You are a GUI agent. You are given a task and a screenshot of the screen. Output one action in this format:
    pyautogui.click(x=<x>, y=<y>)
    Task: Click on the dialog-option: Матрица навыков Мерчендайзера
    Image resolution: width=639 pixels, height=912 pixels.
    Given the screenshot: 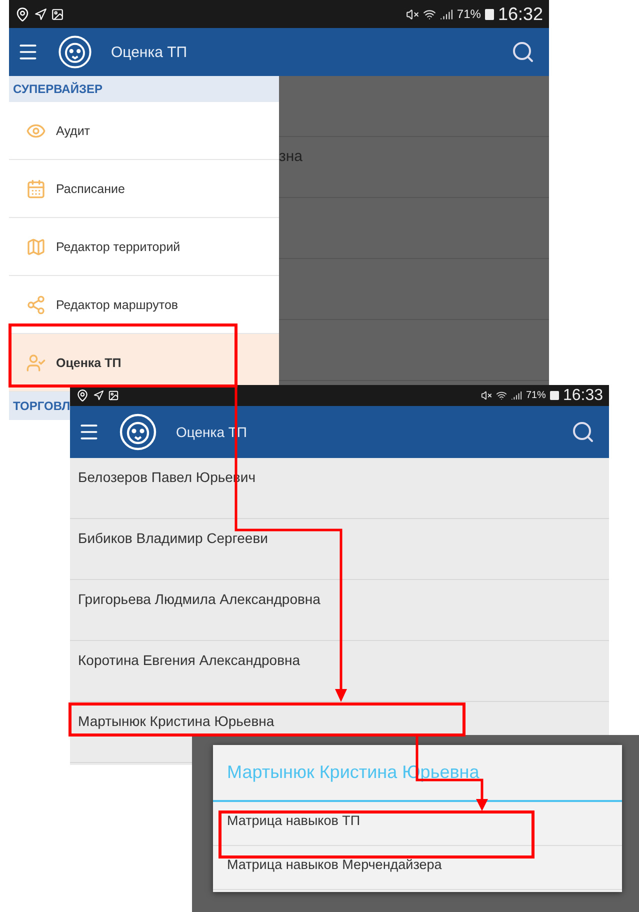 What is the action you would take?
    pyautogui.click(x=417, y=868)
    